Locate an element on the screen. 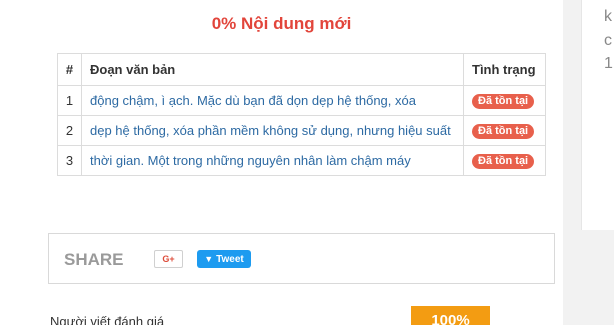  table-header-row: # Đoạn văn bản Tình trạng is located at coordinates (301, 69).